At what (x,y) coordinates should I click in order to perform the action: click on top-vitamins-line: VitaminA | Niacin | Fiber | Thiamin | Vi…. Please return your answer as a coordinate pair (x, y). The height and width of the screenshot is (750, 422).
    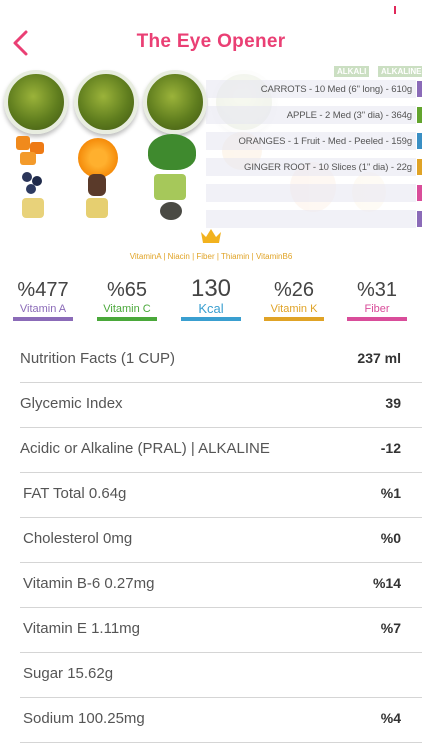
    Looking at the image, I should click on (211, 256).